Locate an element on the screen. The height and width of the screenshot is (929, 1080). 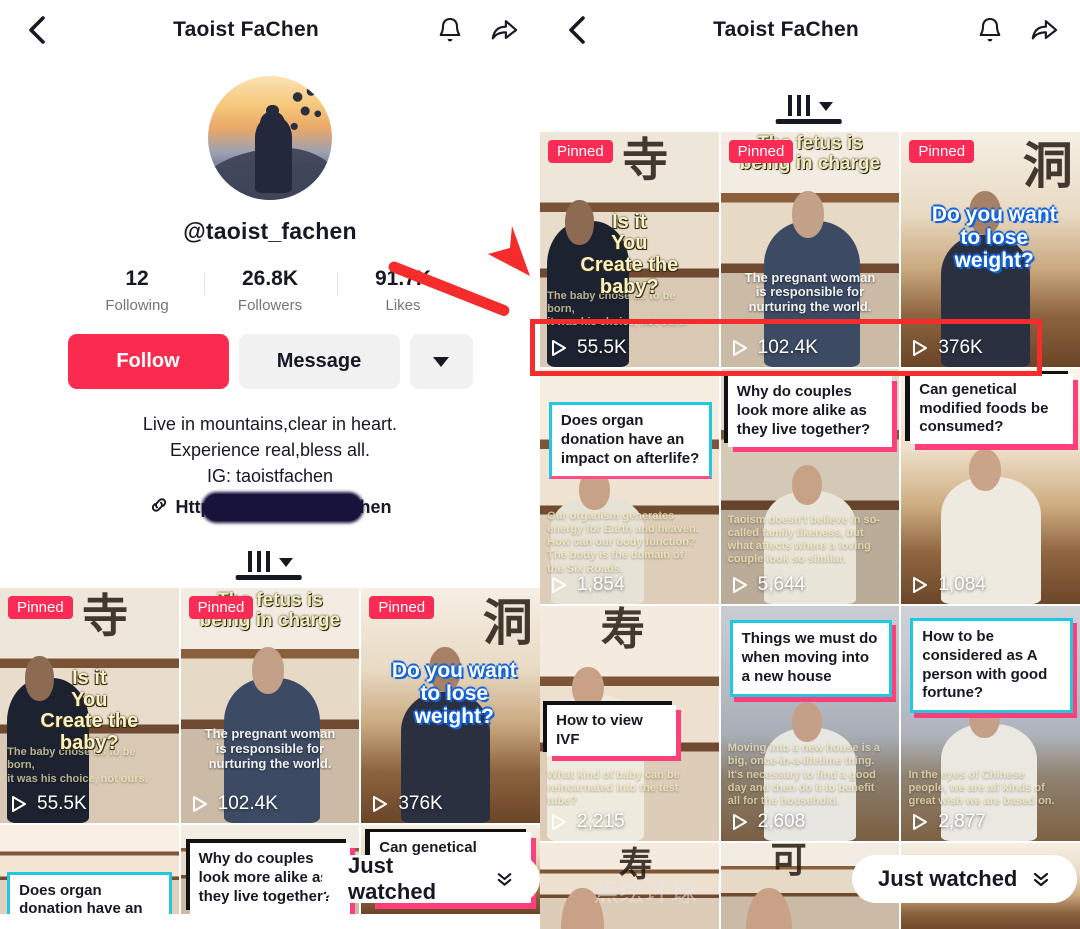
tab-active-indicator is located at coordinates (268, 578).